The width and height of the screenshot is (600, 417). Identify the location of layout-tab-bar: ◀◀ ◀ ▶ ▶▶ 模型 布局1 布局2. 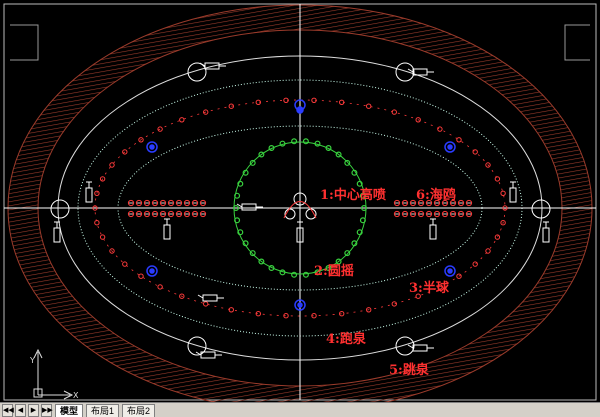
(300, 409).